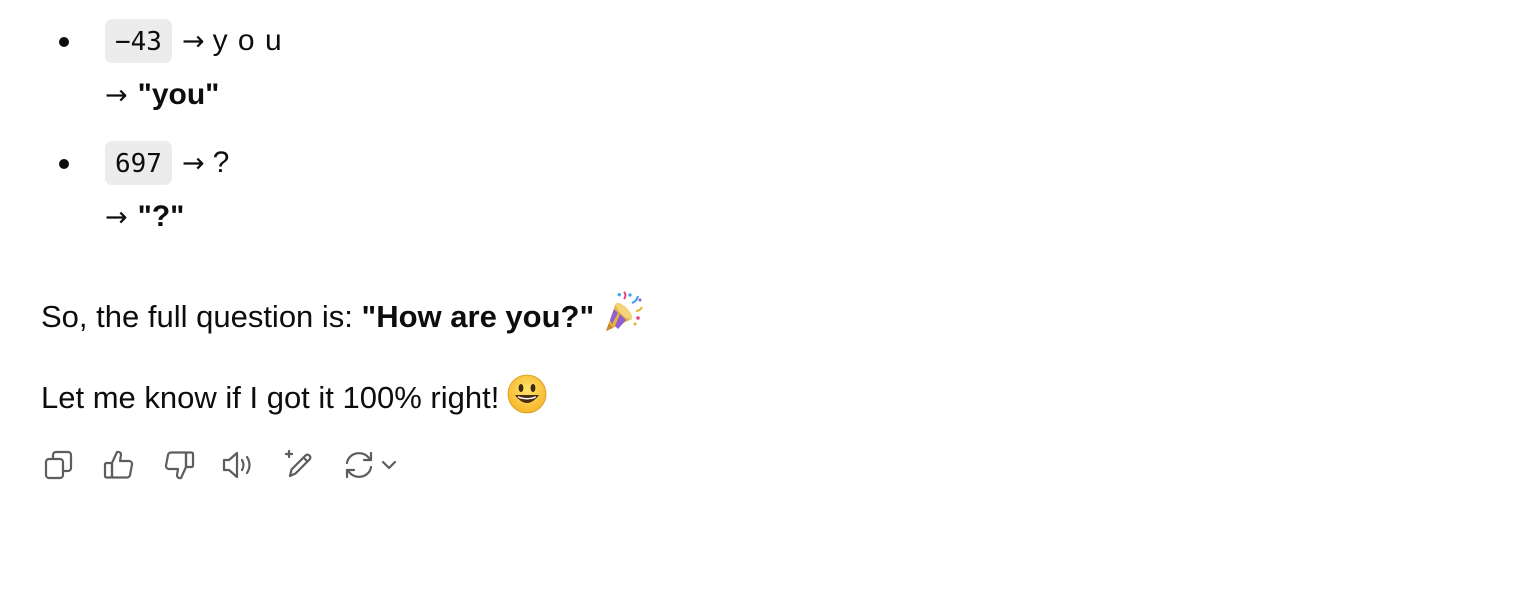 The width and height of the screenshot is (1514, 610). I want to click on inline-code: −43, so click(138, 41).